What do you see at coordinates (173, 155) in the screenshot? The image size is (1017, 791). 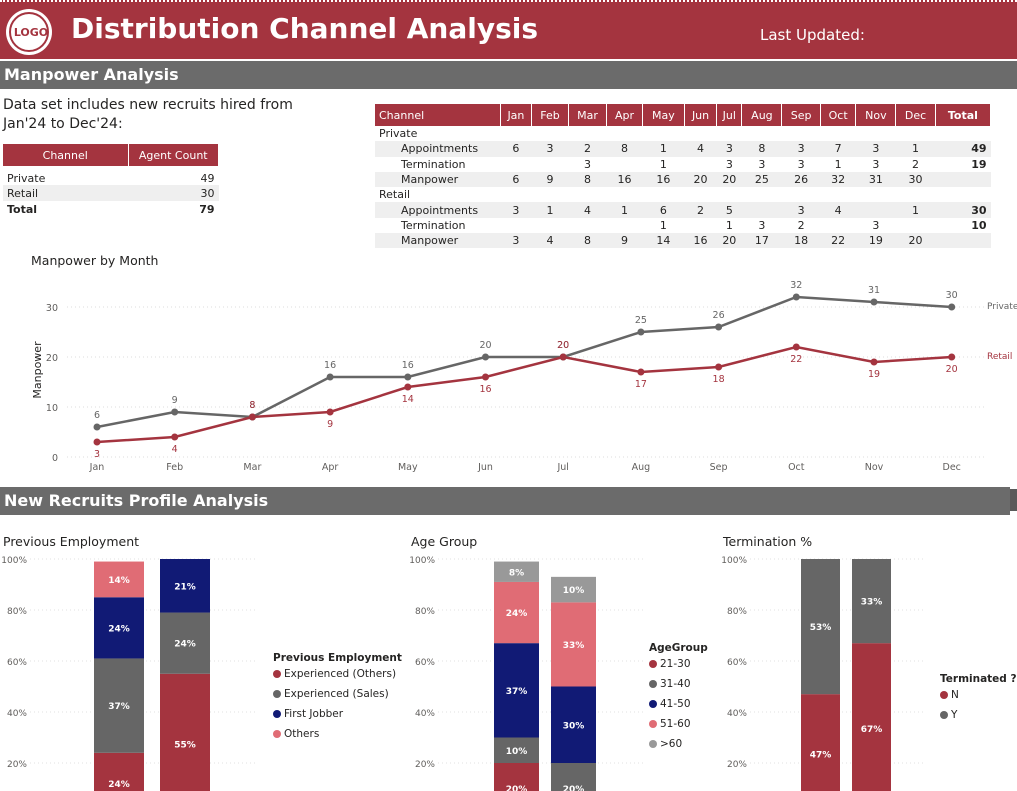 I see `agent-table-header-count: Agent Count` at bounding box center [173, 155].